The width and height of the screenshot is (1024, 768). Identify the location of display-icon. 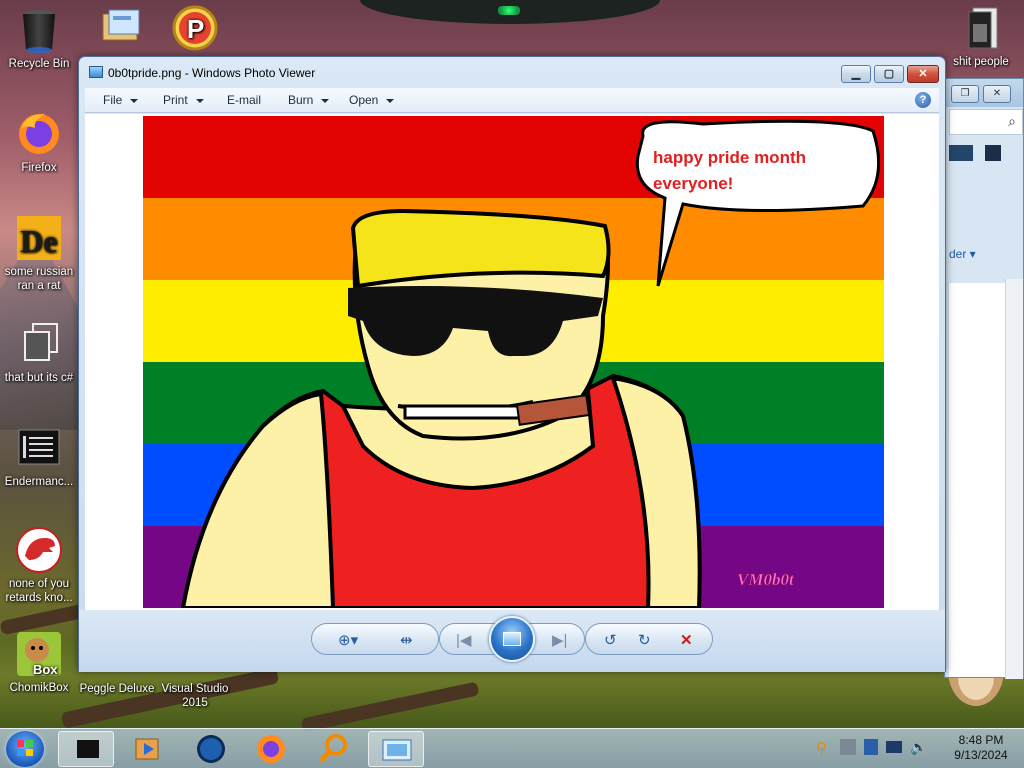
(894, 747).